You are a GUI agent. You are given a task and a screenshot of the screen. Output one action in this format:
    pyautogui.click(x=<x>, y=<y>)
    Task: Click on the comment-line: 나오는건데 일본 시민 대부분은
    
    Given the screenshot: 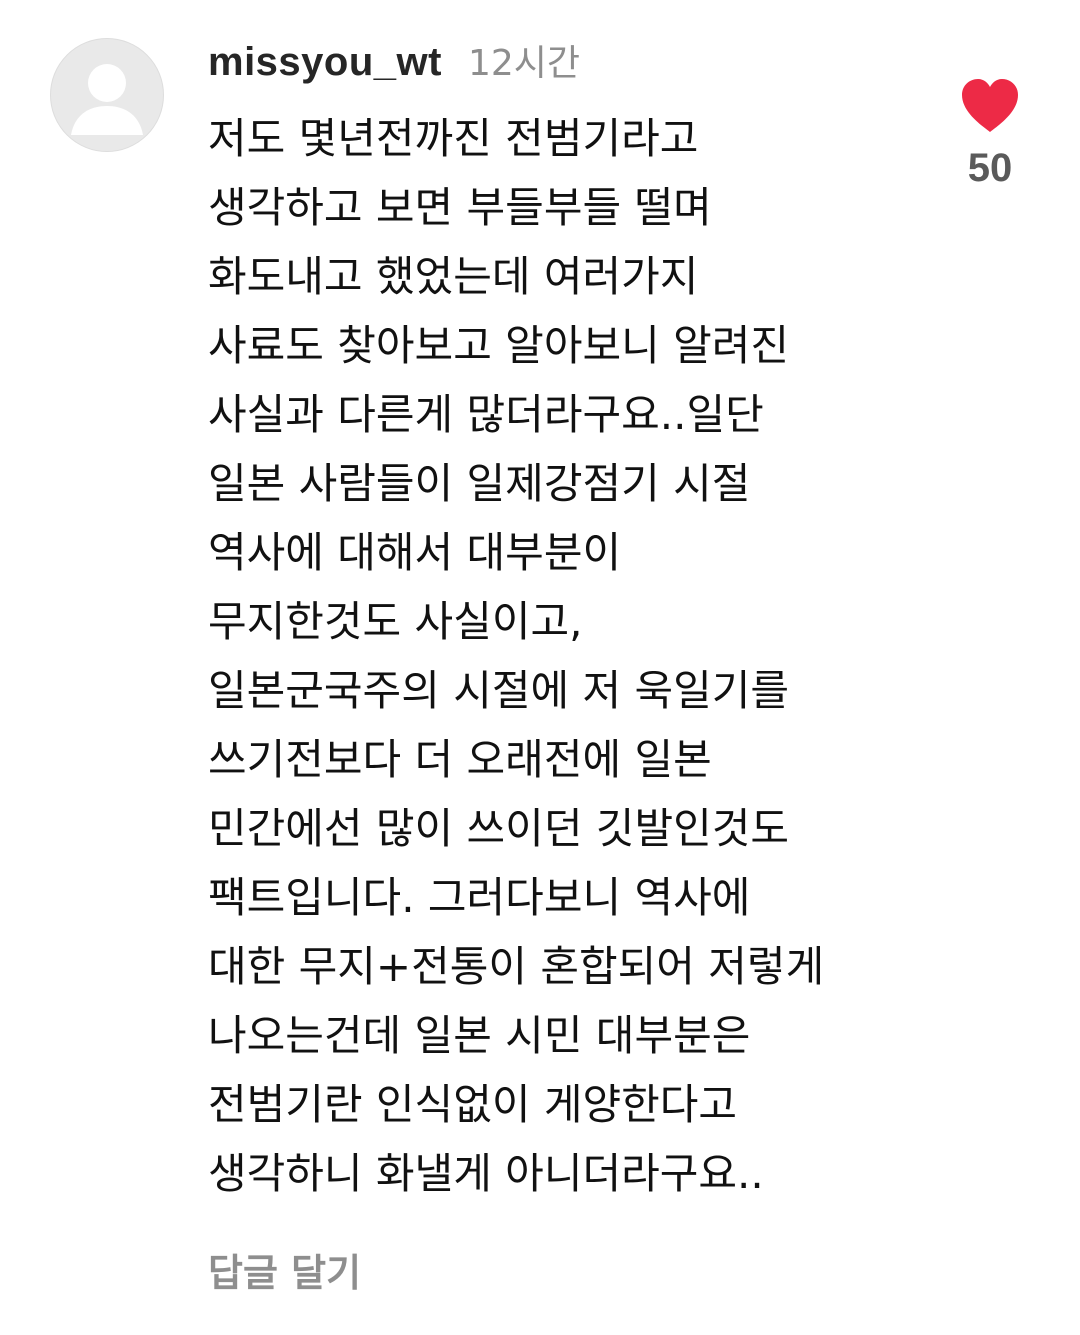 What is the action you would take?
    pyautogui.click(x=479, y=1035)
    